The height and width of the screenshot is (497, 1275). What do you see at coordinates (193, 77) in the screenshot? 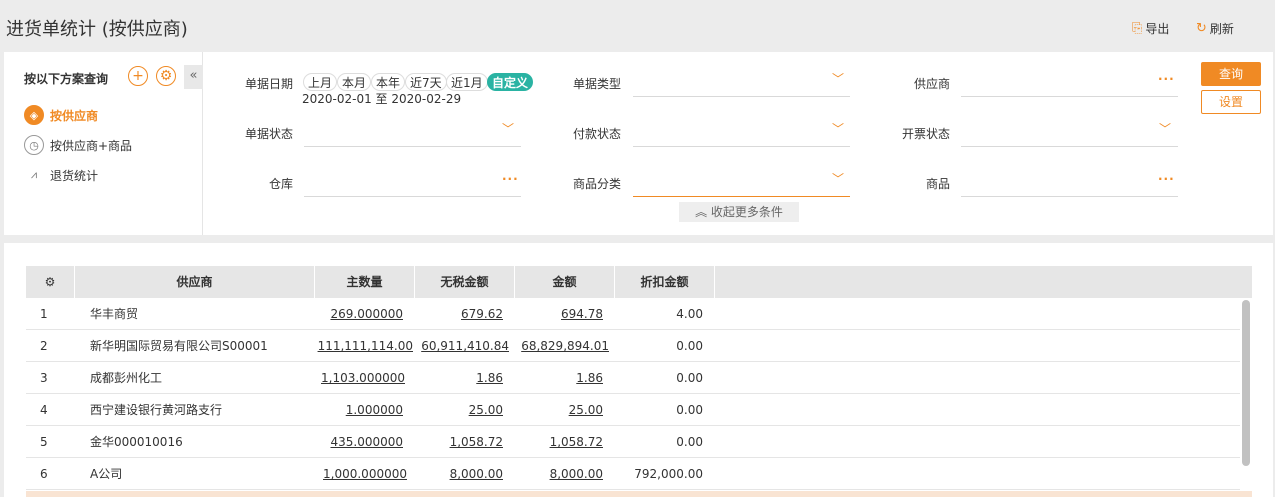
I see `double-chevron-left-icon: «` at bounding box center [193, 77].